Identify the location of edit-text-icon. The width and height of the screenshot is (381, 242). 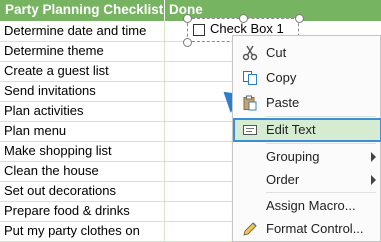
(250, 130).